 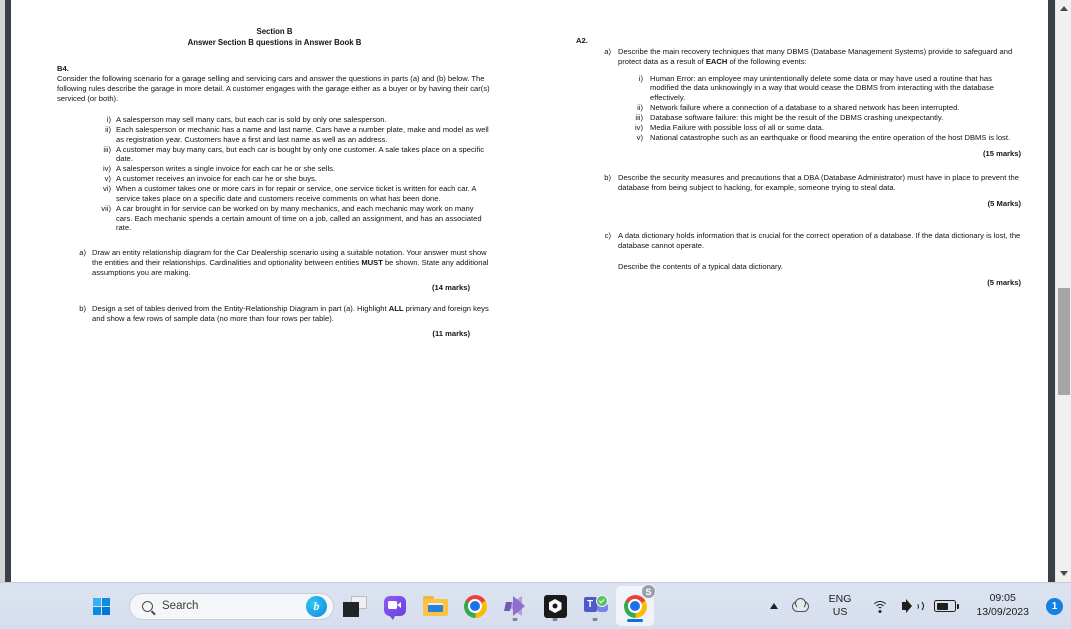 I want to click on scroll-up-button, so click(x=1063, y=8).